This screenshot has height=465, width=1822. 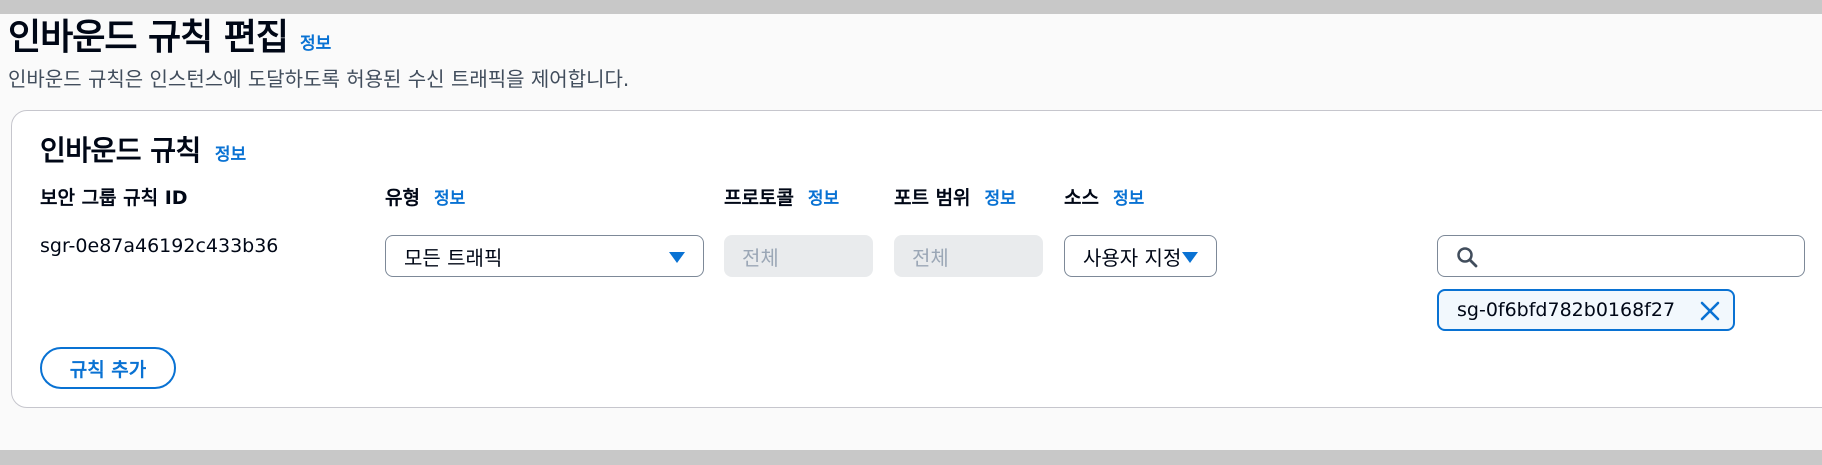 What do you see at coordinates (759, 198) in the screenshot?
I see `protocol-label: 프로토콜` at bounding box center [759, 198].